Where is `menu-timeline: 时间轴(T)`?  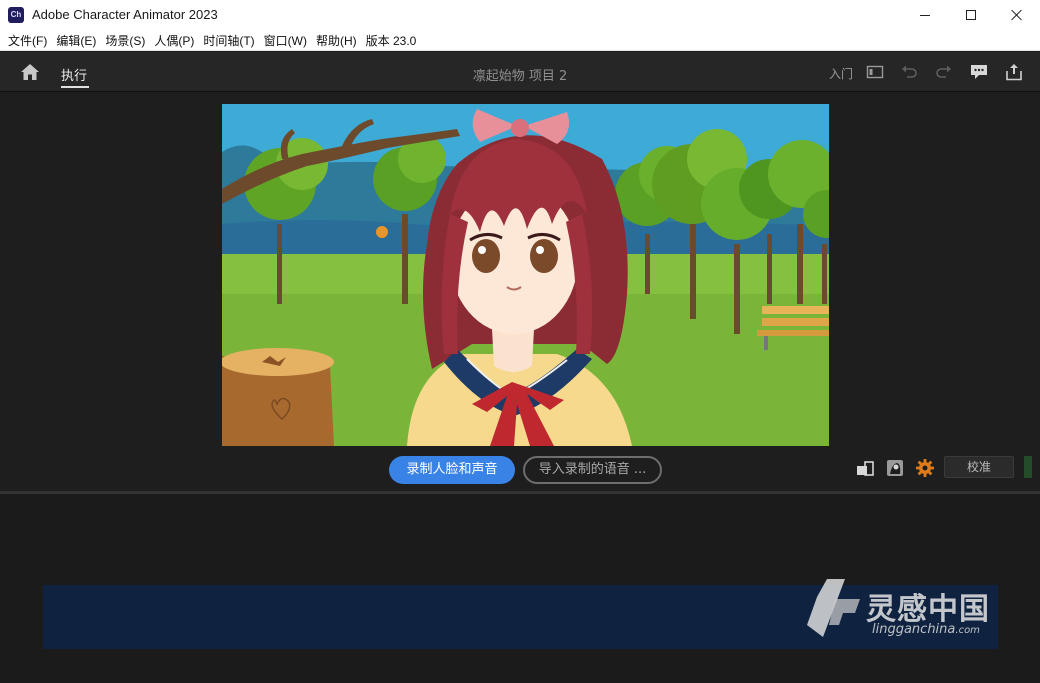 menu-timeline: 时间轴(T) is located at coordinates (228, 40).